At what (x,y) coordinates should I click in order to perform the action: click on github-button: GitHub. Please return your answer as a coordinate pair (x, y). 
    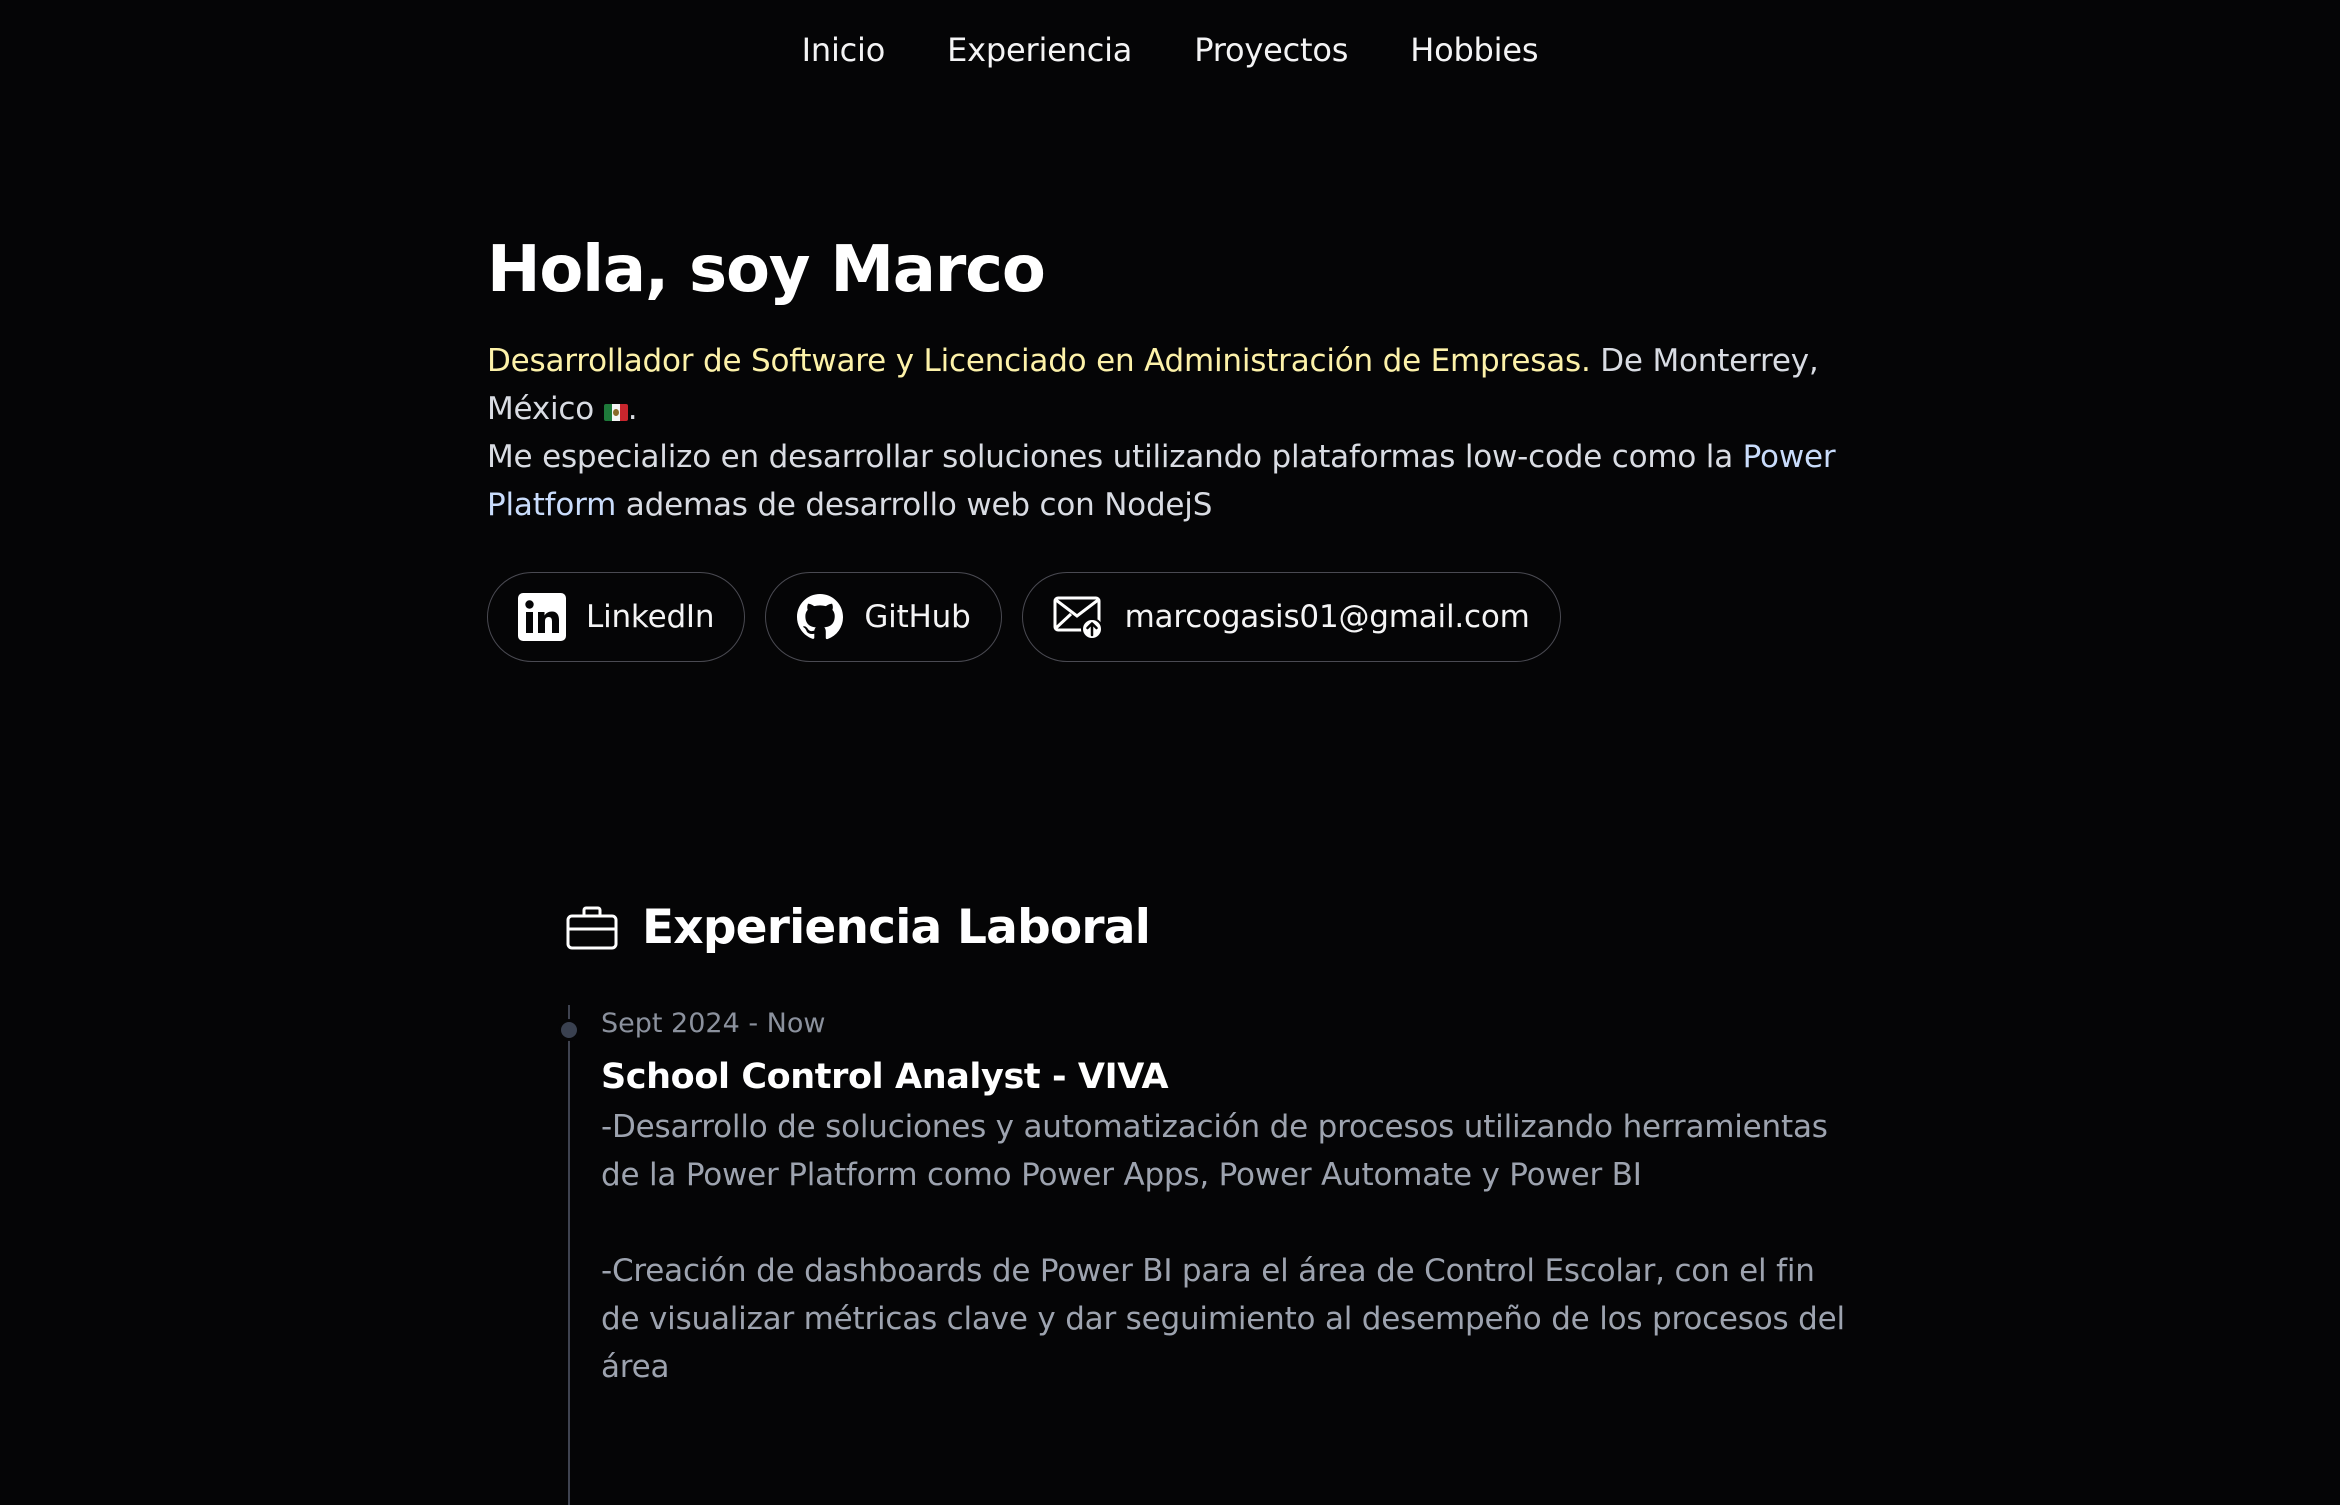
    Looking at the image, I should click on (883, 617).